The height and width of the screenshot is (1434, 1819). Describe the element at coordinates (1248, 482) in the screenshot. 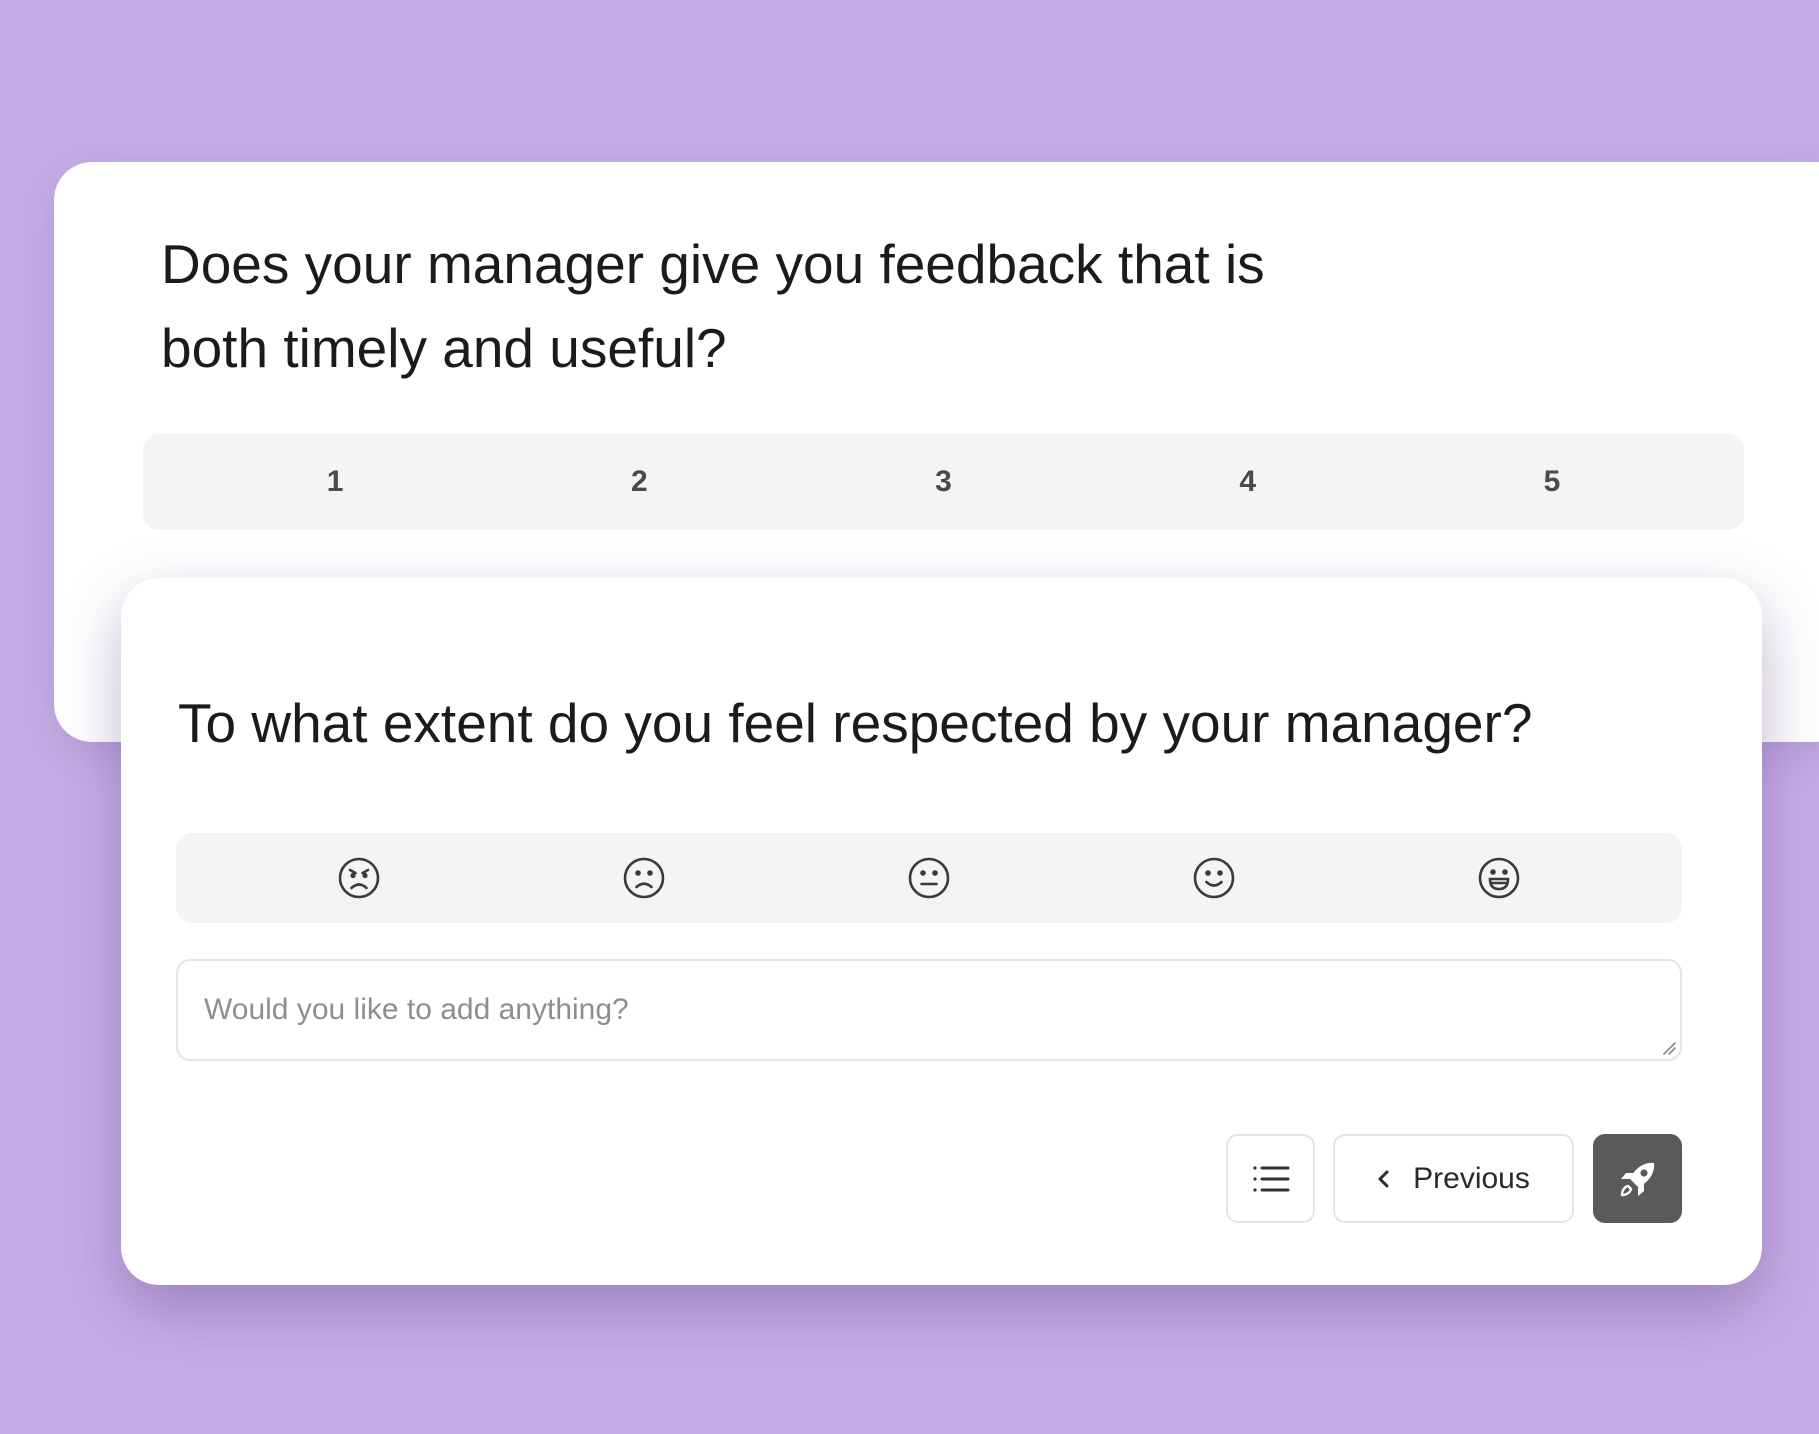

I see `rating-option-4: 4` at that location.